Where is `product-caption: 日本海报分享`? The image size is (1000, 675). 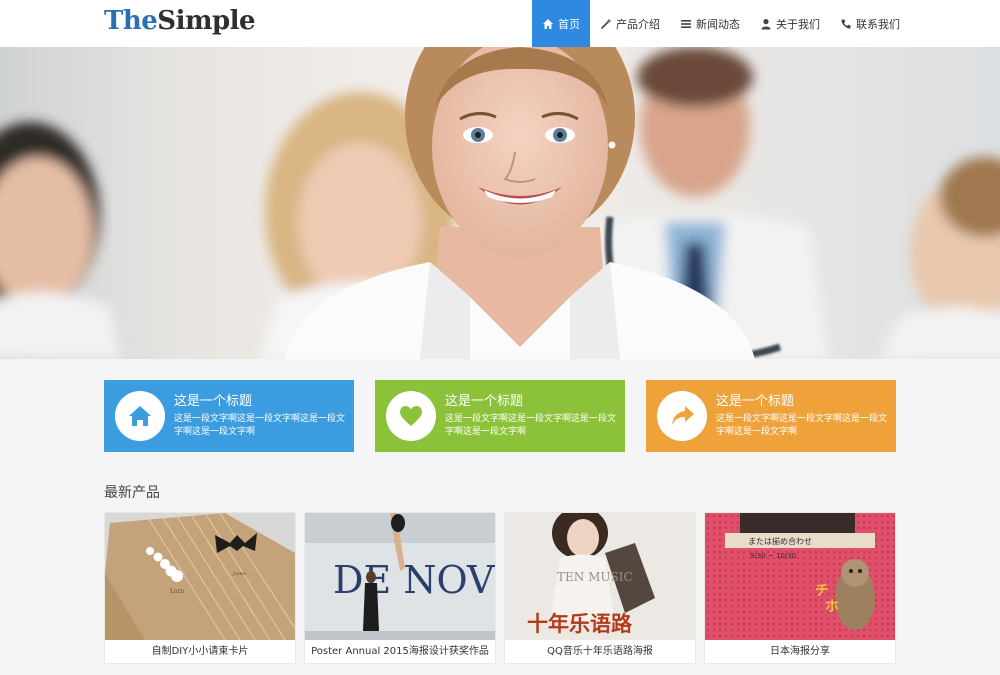 product-caption: 日本海报分享 is located at coordinates (800, 651).